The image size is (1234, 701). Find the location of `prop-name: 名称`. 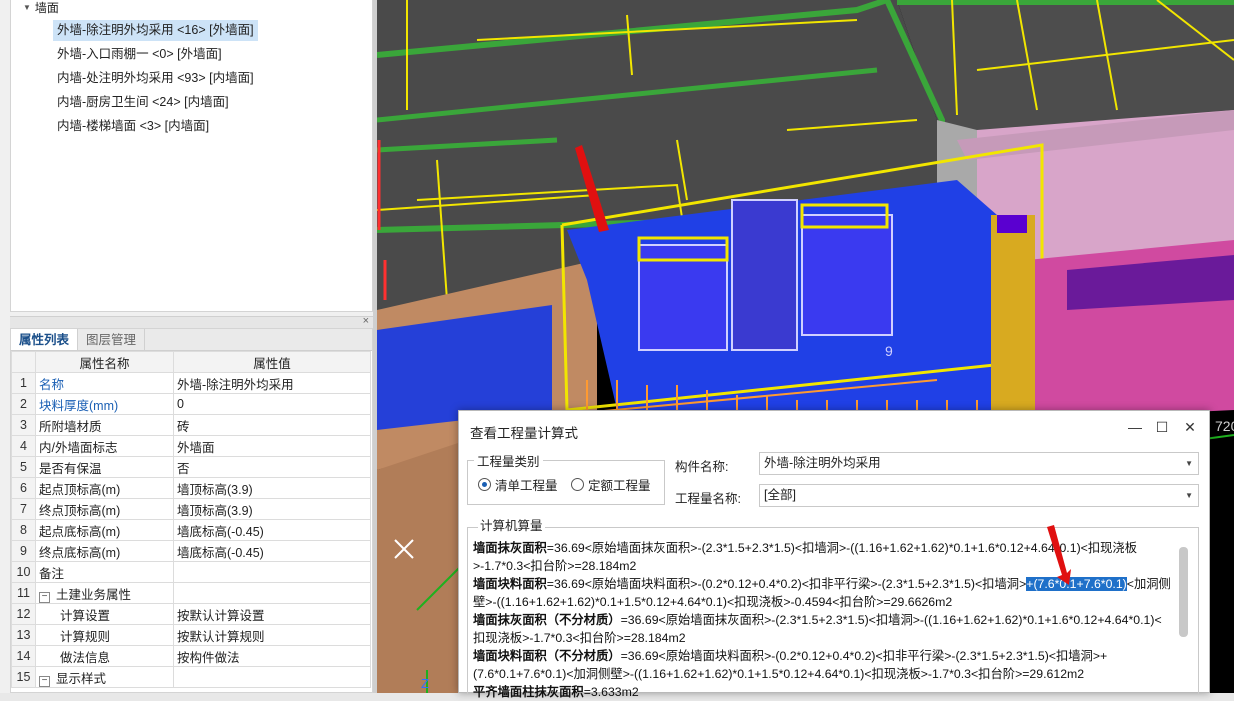

prop-name: 名称 is located at coordinates (104, 383).